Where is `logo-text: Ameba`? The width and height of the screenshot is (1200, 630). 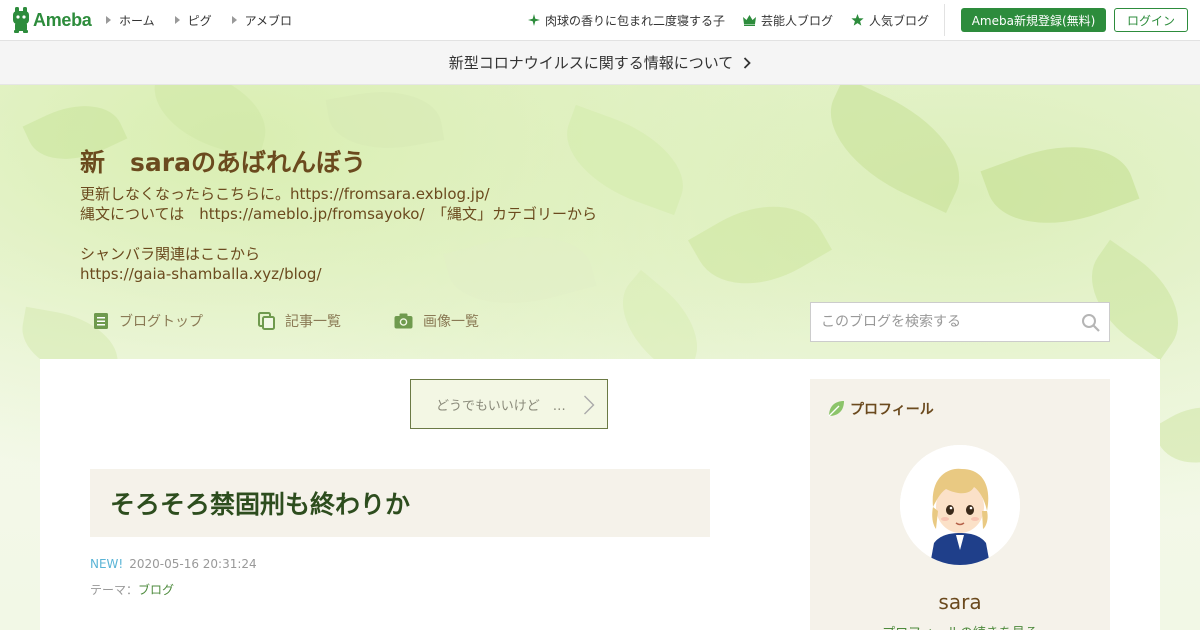 logo-text: Ameba is located at coordinates (62, 19).